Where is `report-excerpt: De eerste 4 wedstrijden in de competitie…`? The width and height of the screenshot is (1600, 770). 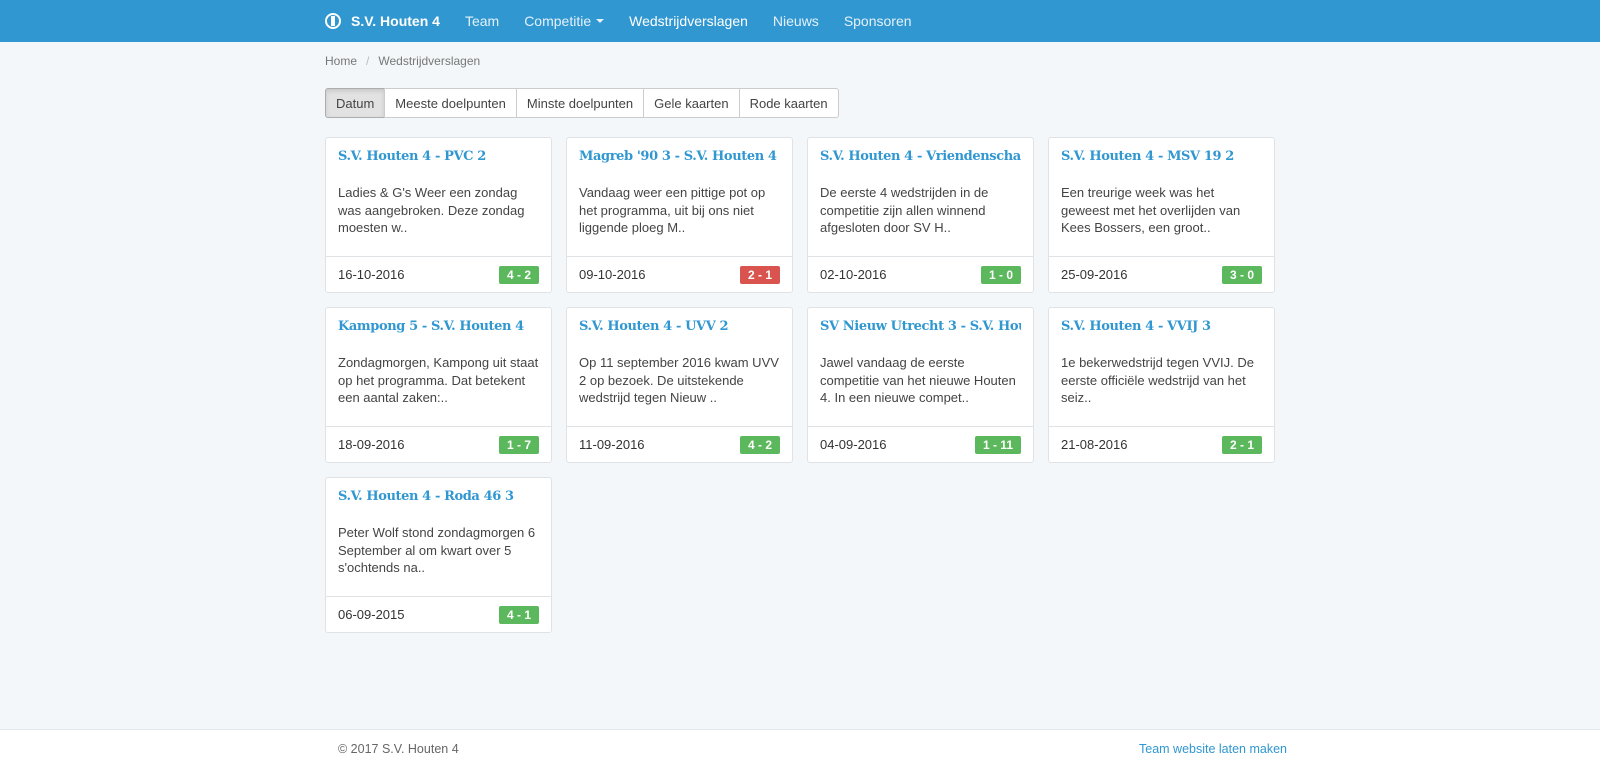
report-excerpt: De eerste 4 wedstrijden in de competitie… is located at coordinates (904, 210).